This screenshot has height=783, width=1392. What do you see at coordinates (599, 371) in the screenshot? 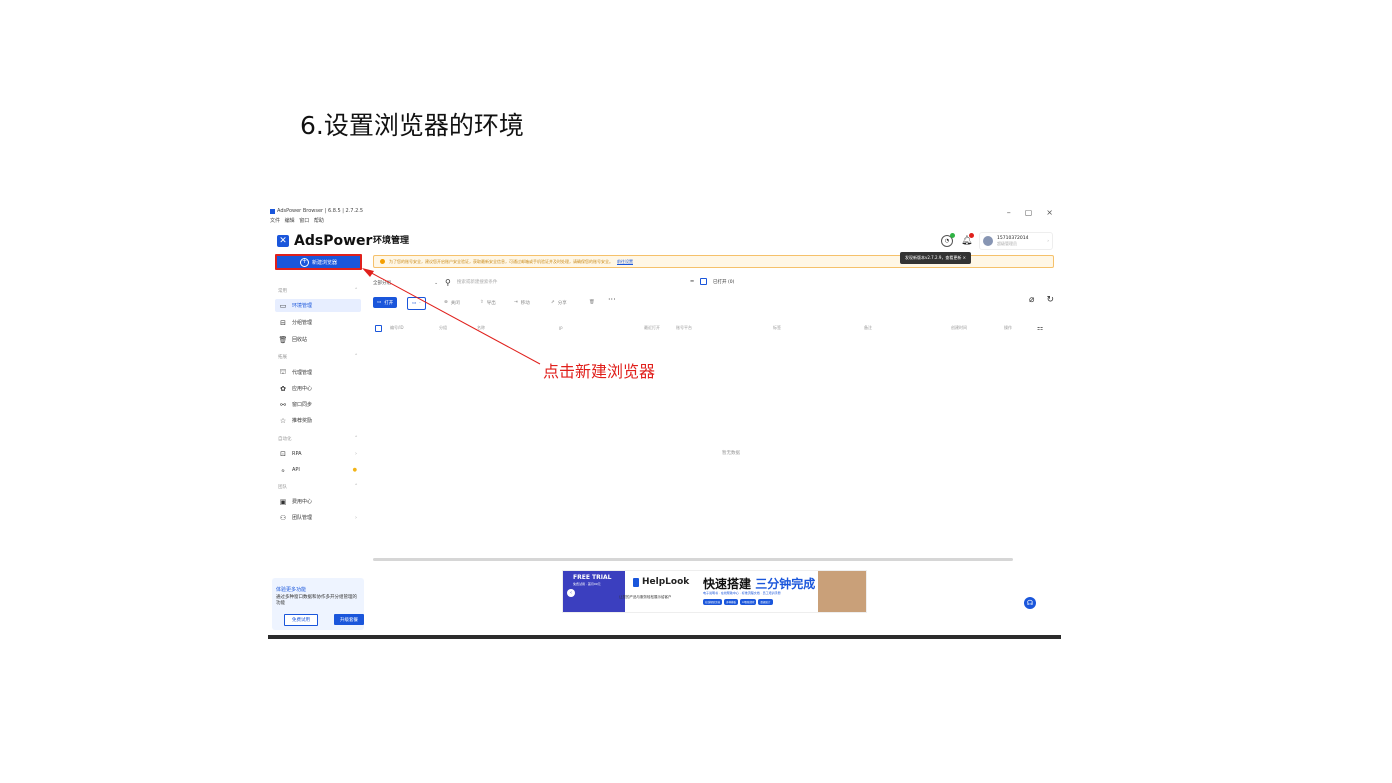
I see `annotation-text: 点击新建浏览器` at bounding box center [599, 371].